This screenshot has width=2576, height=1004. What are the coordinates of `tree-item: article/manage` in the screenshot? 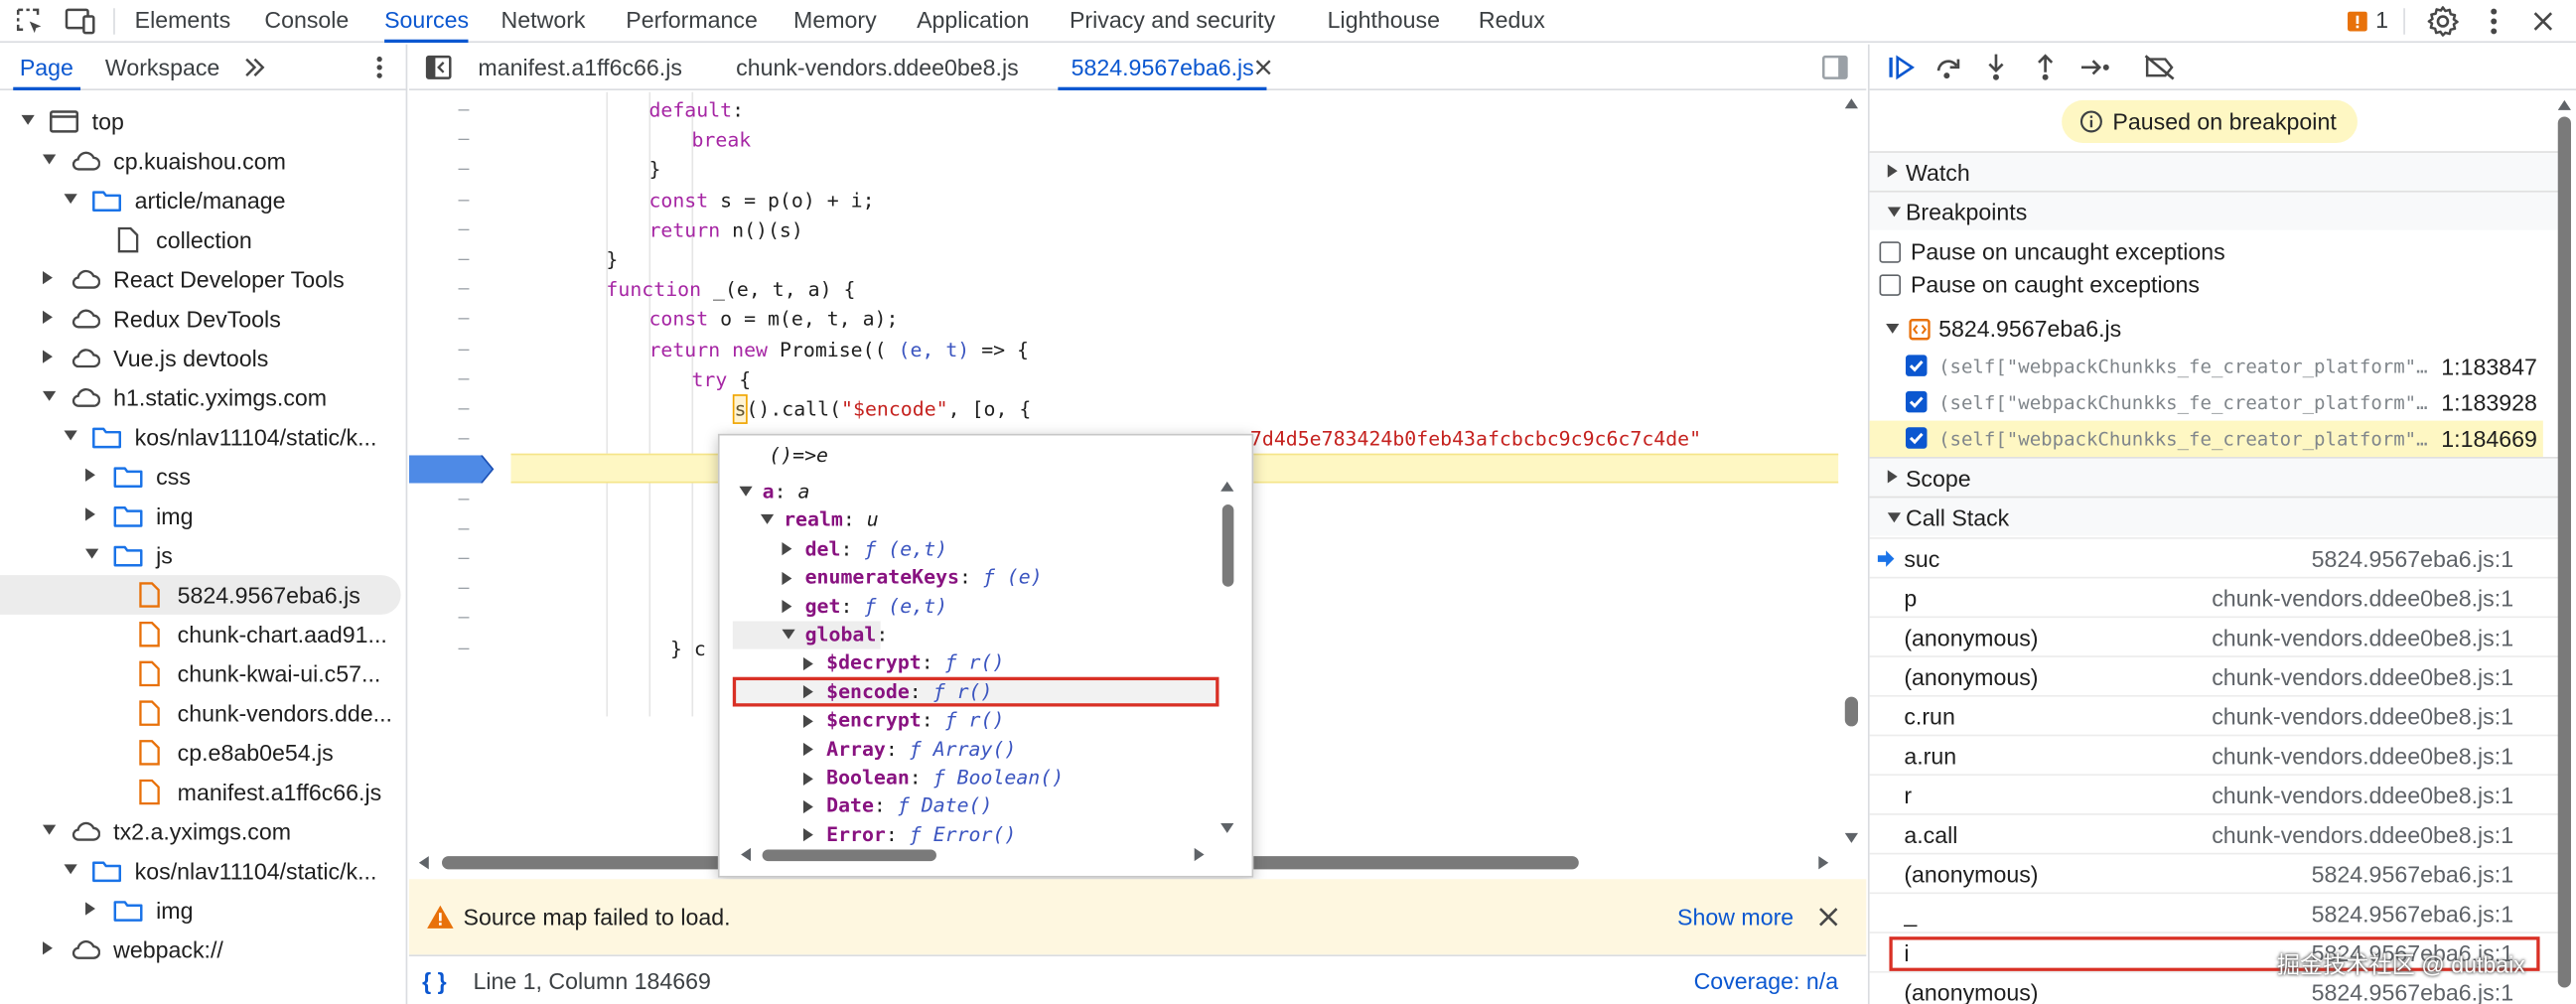 It's located at (203, 200).